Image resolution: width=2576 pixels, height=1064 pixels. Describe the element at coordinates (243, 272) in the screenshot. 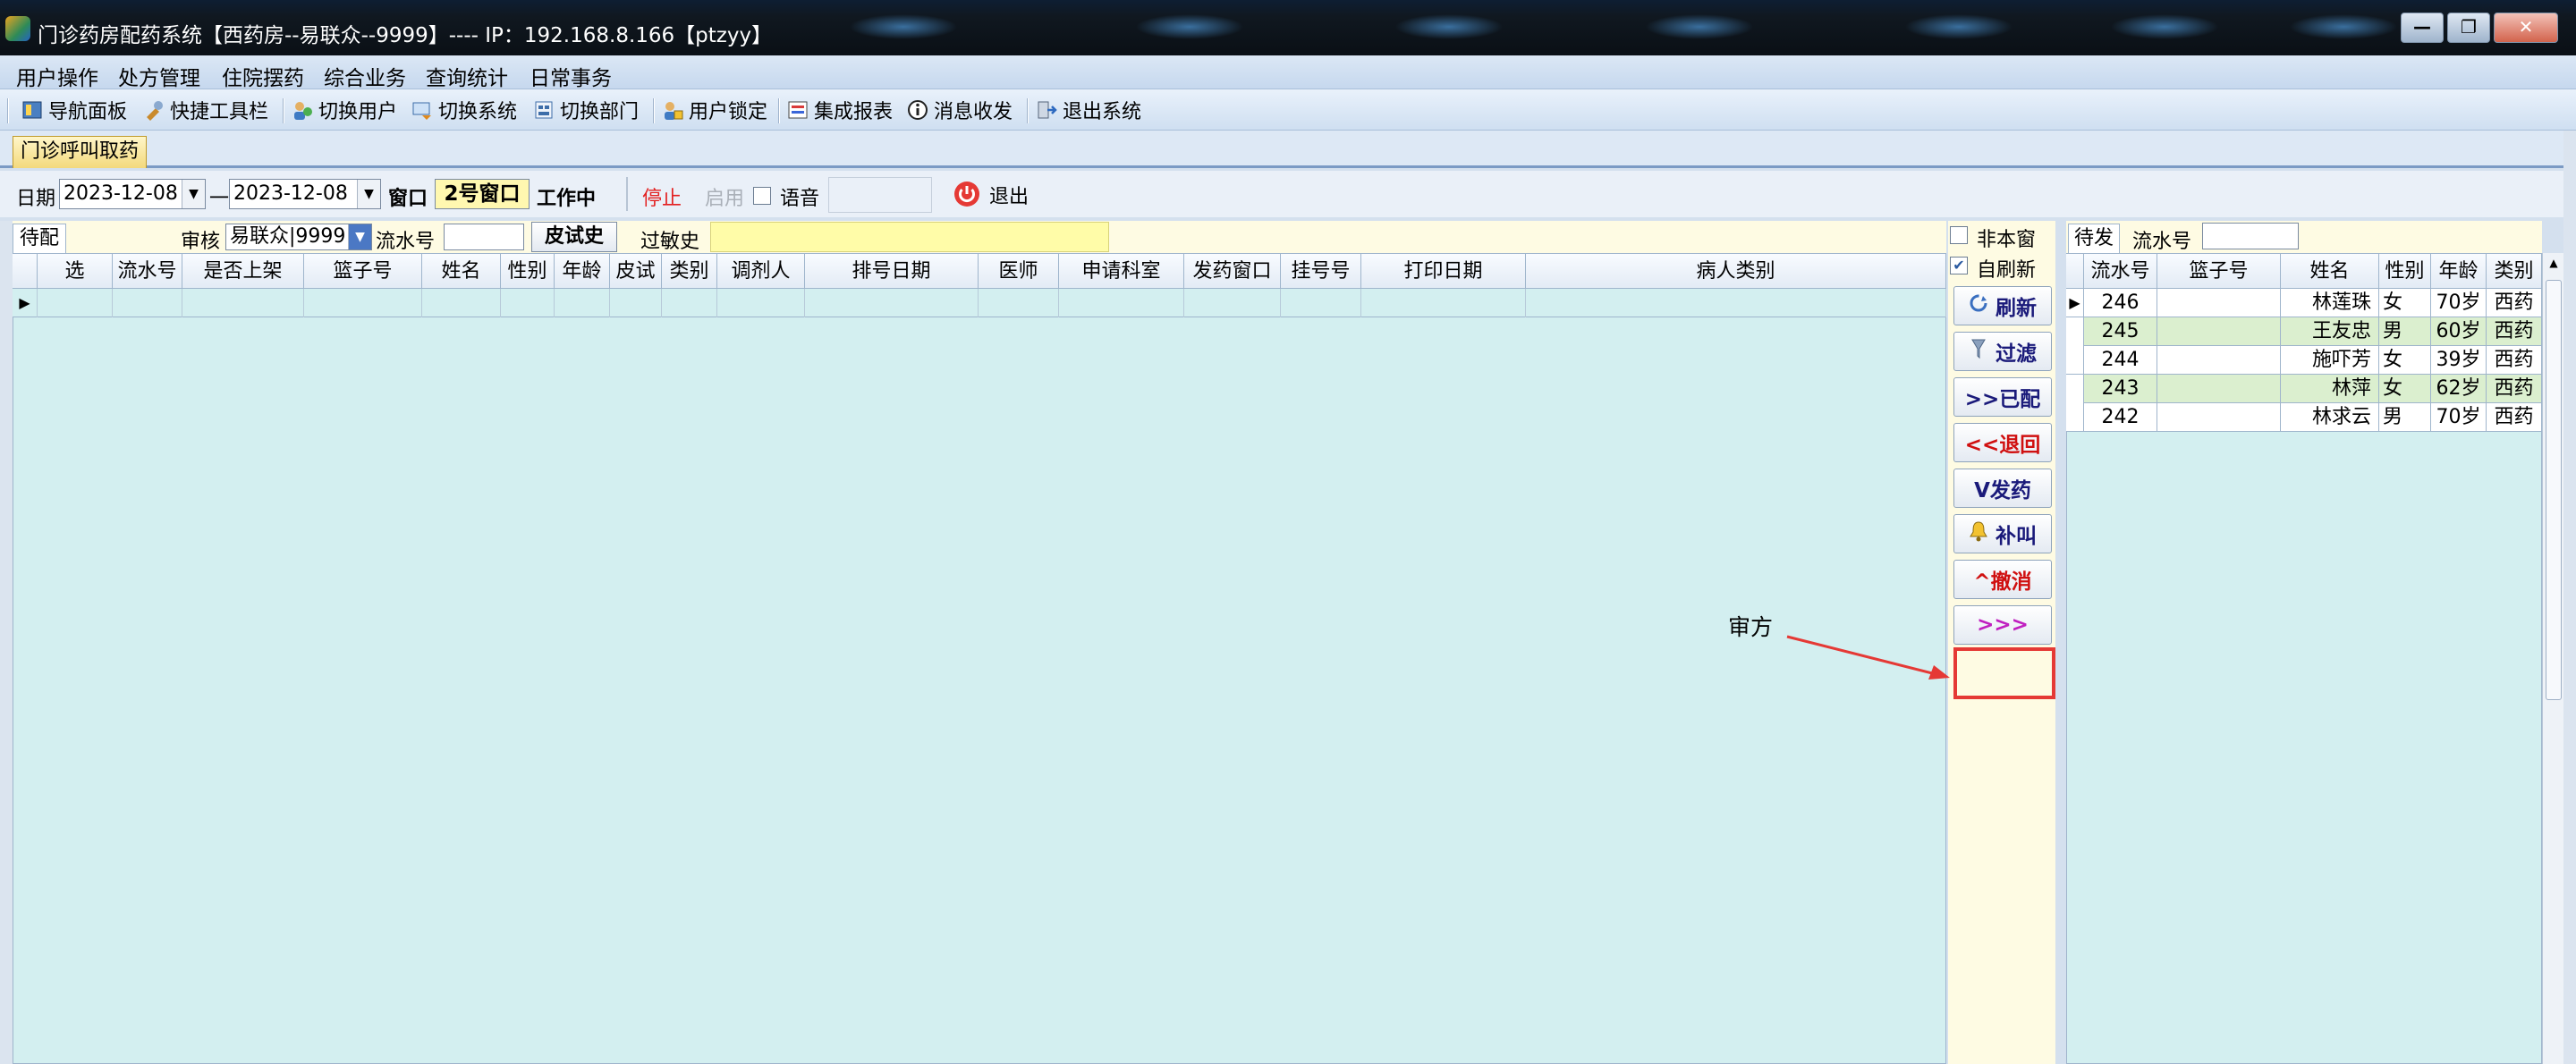

I see `column-header: 是否上架` at that location.